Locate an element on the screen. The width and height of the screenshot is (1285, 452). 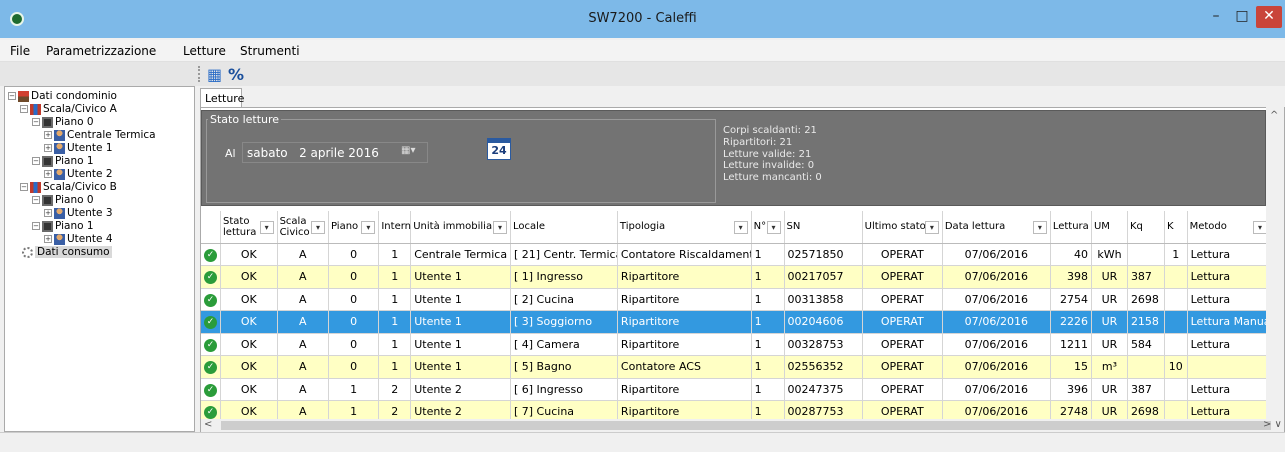
col-ultimo: Ultimo stato ▾ is located at coordinates (902, 227).